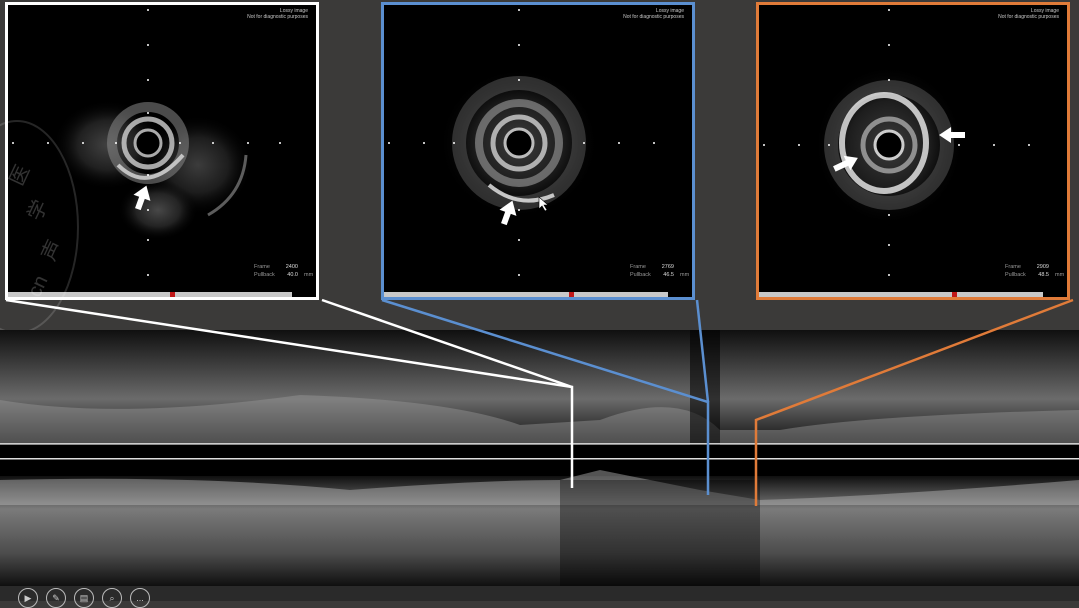 The image size is (1079, 608). I want to click on frame-number: 2769, so click(667, 267).